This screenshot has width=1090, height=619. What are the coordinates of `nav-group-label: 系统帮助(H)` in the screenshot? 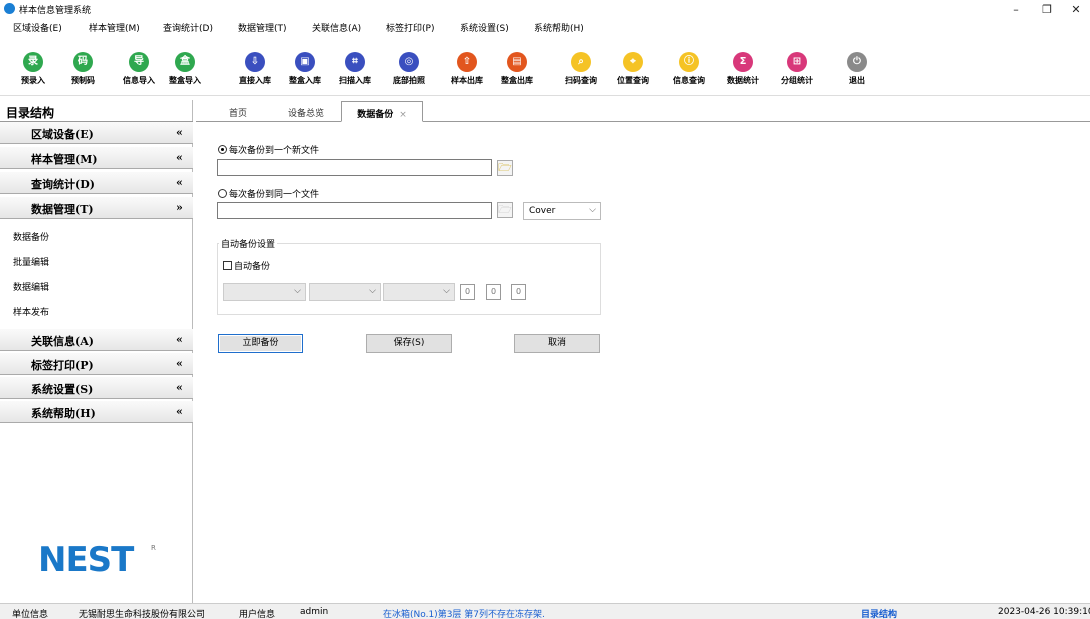 It's located at (63, 413).